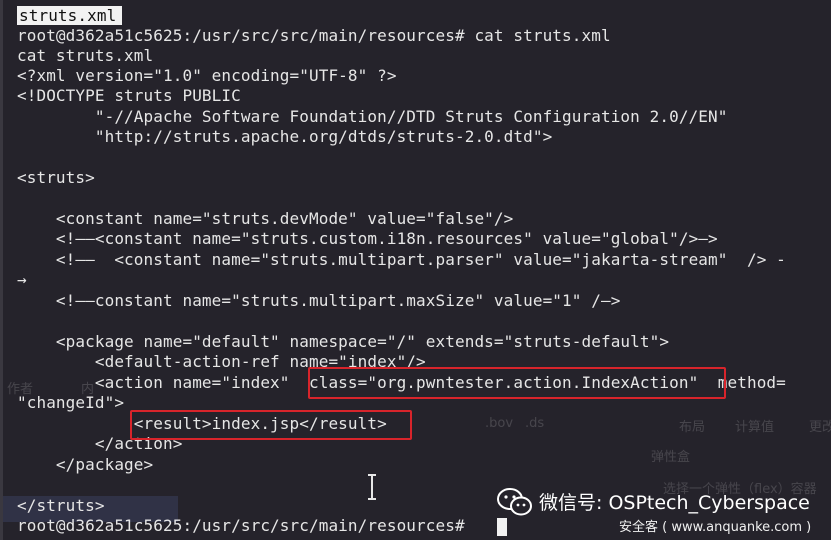 The image size is (831, 540). Describe the element at coordinates (715, 527) in the screenshot. I see `watermark-subtitle: 安全客 ( www.anquanke.com )` at that location.